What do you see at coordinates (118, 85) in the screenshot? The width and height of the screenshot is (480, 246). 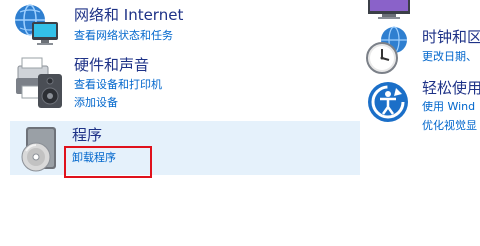 I see `category-link: 查看设备和打印机` at bounding box center [118, 85].